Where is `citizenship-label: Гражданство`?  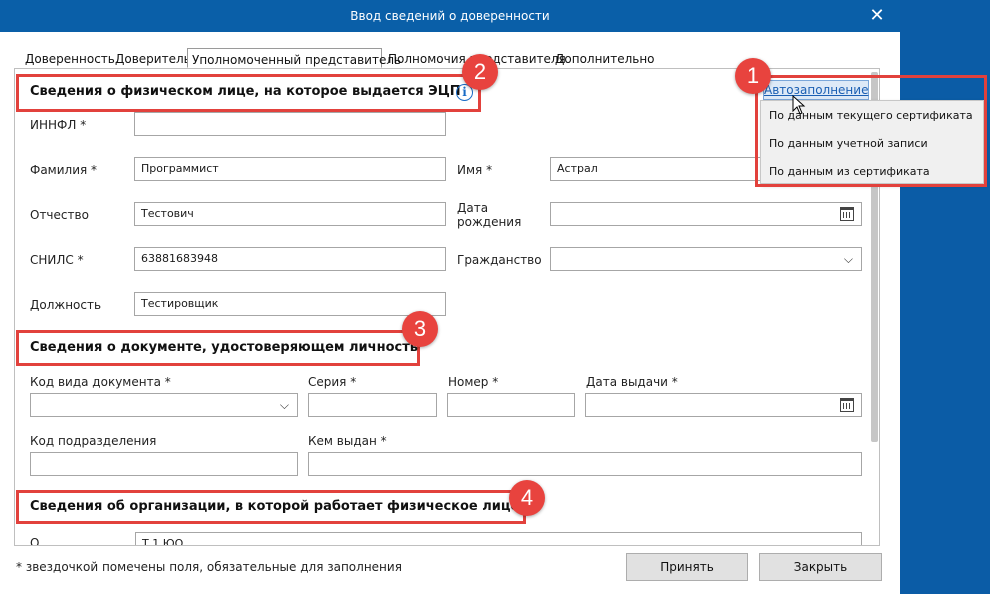
citizenship-label: Гражданство is located at coordinates (499, 260).